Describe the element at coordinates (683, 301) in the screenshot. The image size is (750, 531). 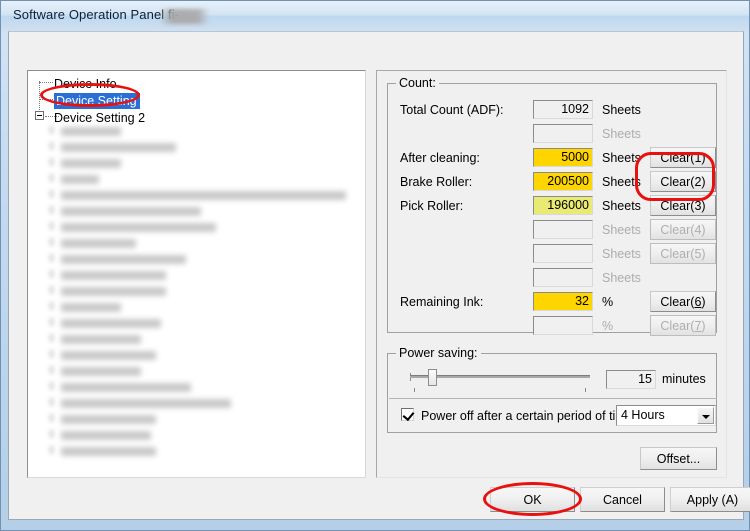
I see `clear-button-6: Clear(6)` at that location.